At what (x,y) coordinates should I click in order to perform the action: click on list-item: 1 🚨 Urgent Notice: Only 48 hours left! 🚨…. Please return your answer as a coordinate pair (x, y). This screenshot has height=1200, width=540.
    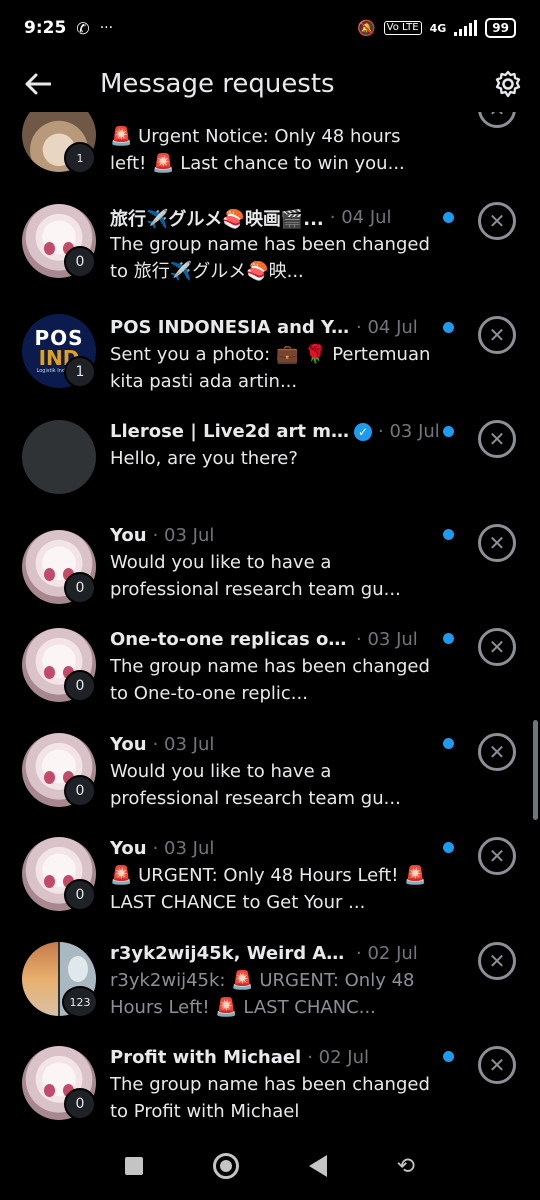
    Looking at the image, I should click on (270, 151).